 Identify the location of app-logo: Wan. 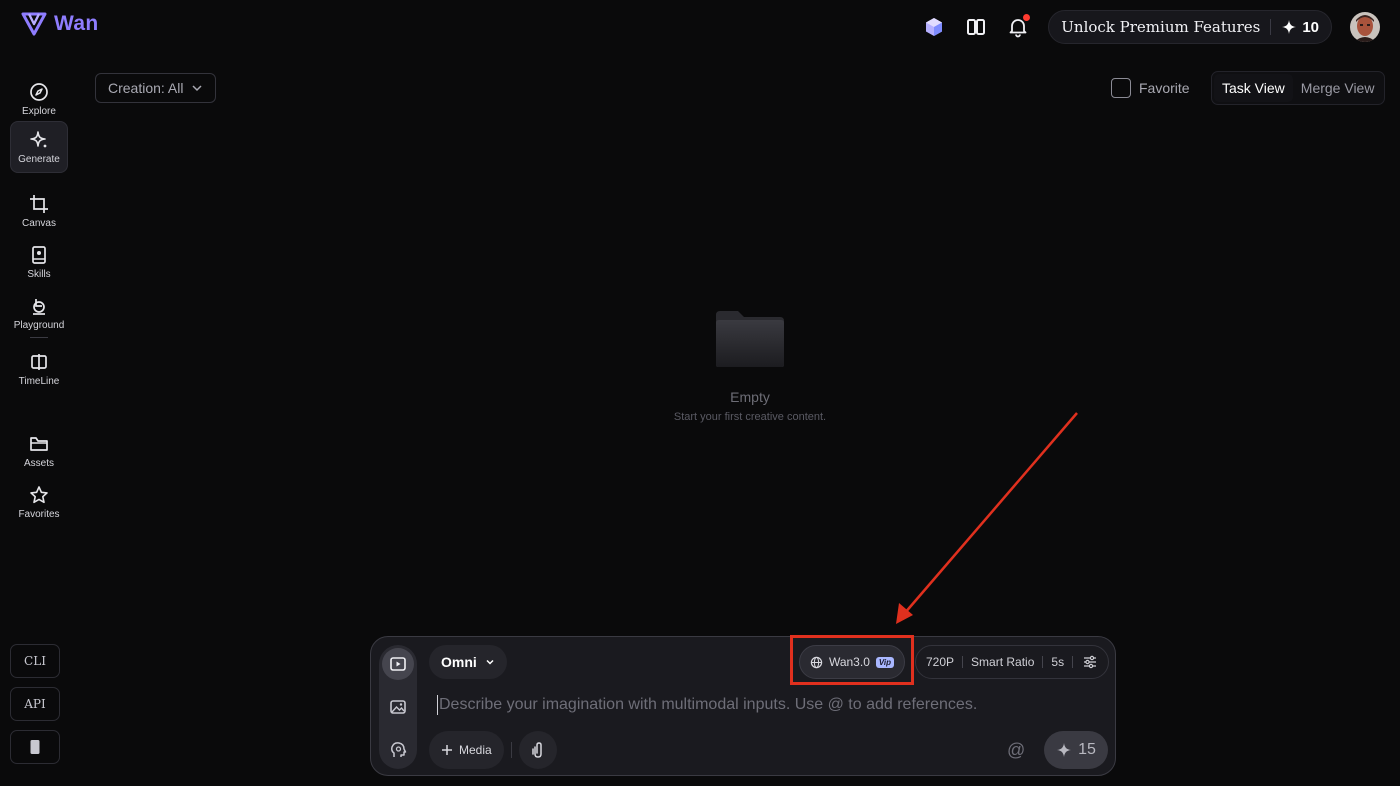
(59, 24).